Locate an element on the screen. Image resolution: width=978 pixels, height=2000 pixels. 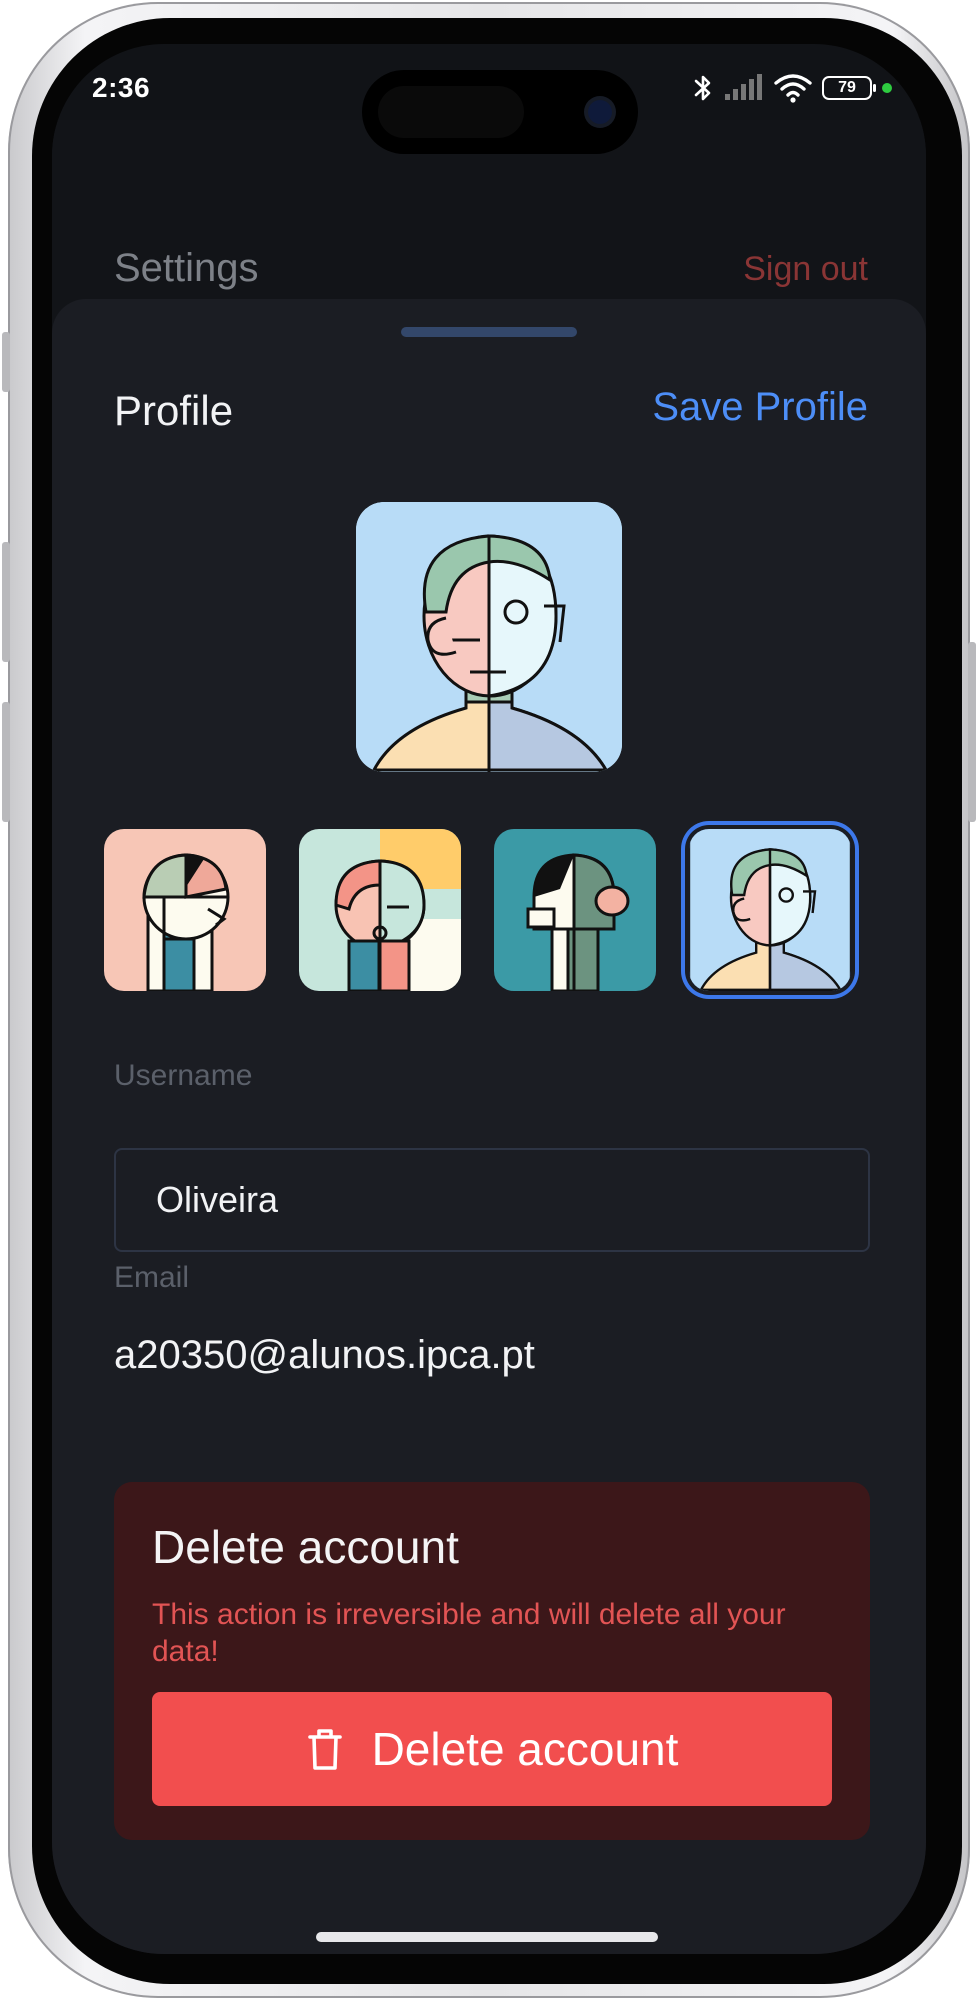
status-bar: 2:36 79 is located at coordinates (489, 99).